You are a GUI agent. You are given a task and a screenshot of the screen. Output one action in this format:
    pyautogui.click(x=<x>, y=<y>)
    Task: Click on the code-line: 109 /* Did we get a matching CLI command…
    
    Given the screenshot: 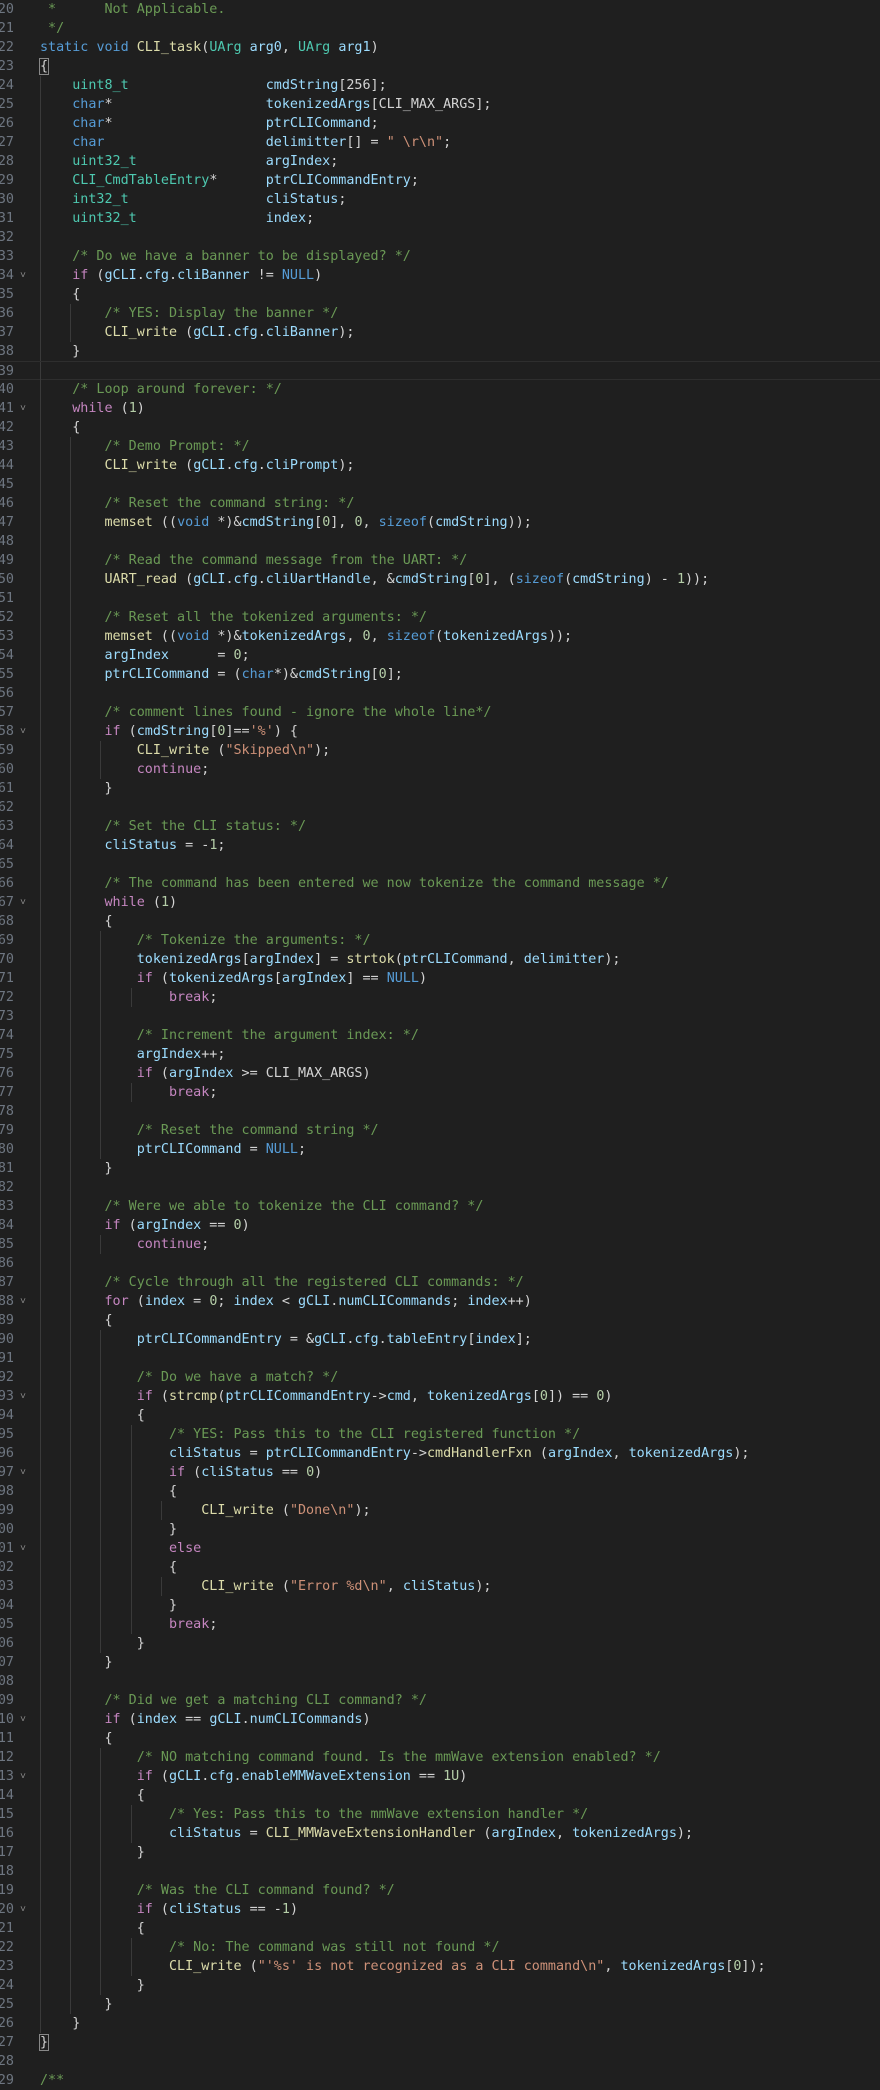 What is the action you would take?
    pyautogui.click(x=440, y=1700)
    